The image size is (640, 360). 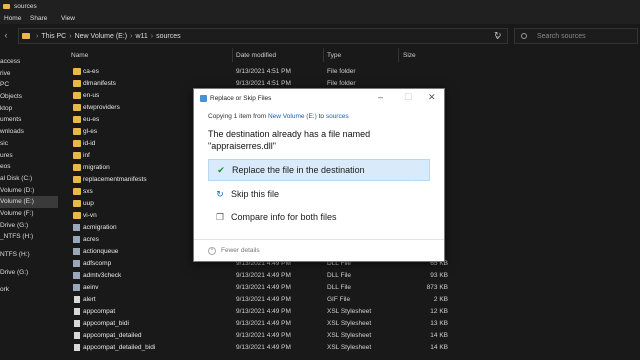 I want to click on file-name: admtv3check, so click(x=102, y=275).